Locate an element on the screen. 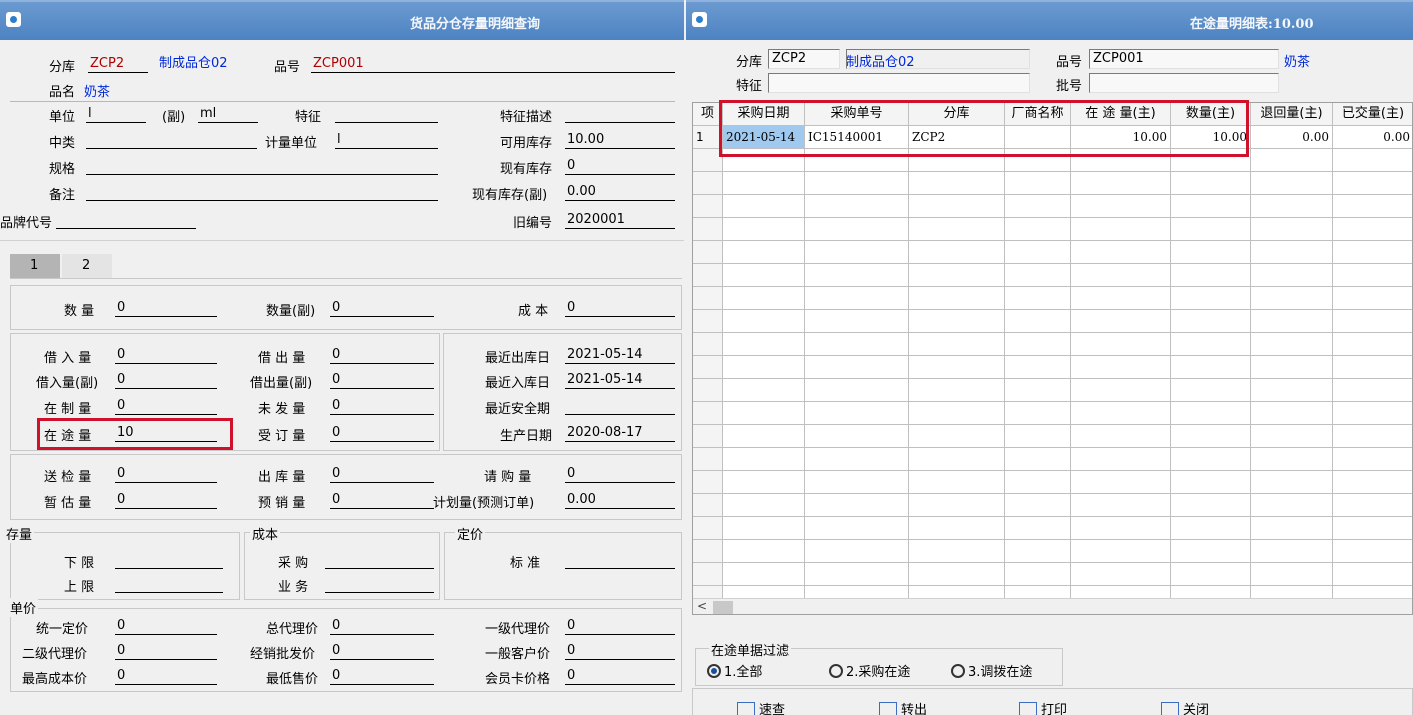  jiechu-fu-field: 0 is located at coordinates (382, 380).